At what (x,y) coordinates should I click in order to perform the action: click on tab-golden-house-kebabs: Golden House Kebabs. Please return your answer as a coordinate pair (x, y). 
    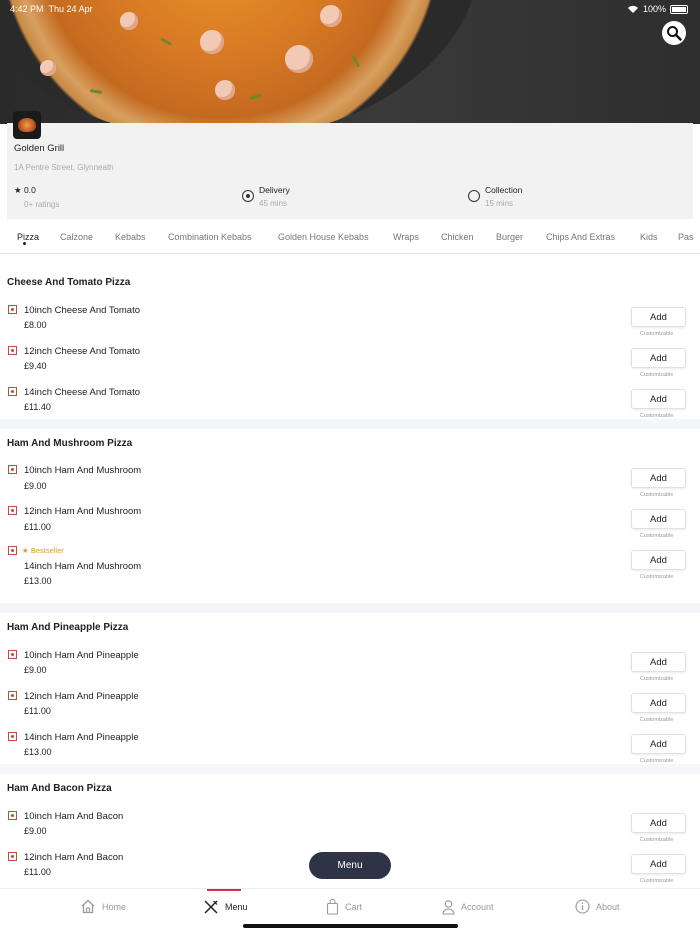
    Looking at the image, I should click on (323, 237).